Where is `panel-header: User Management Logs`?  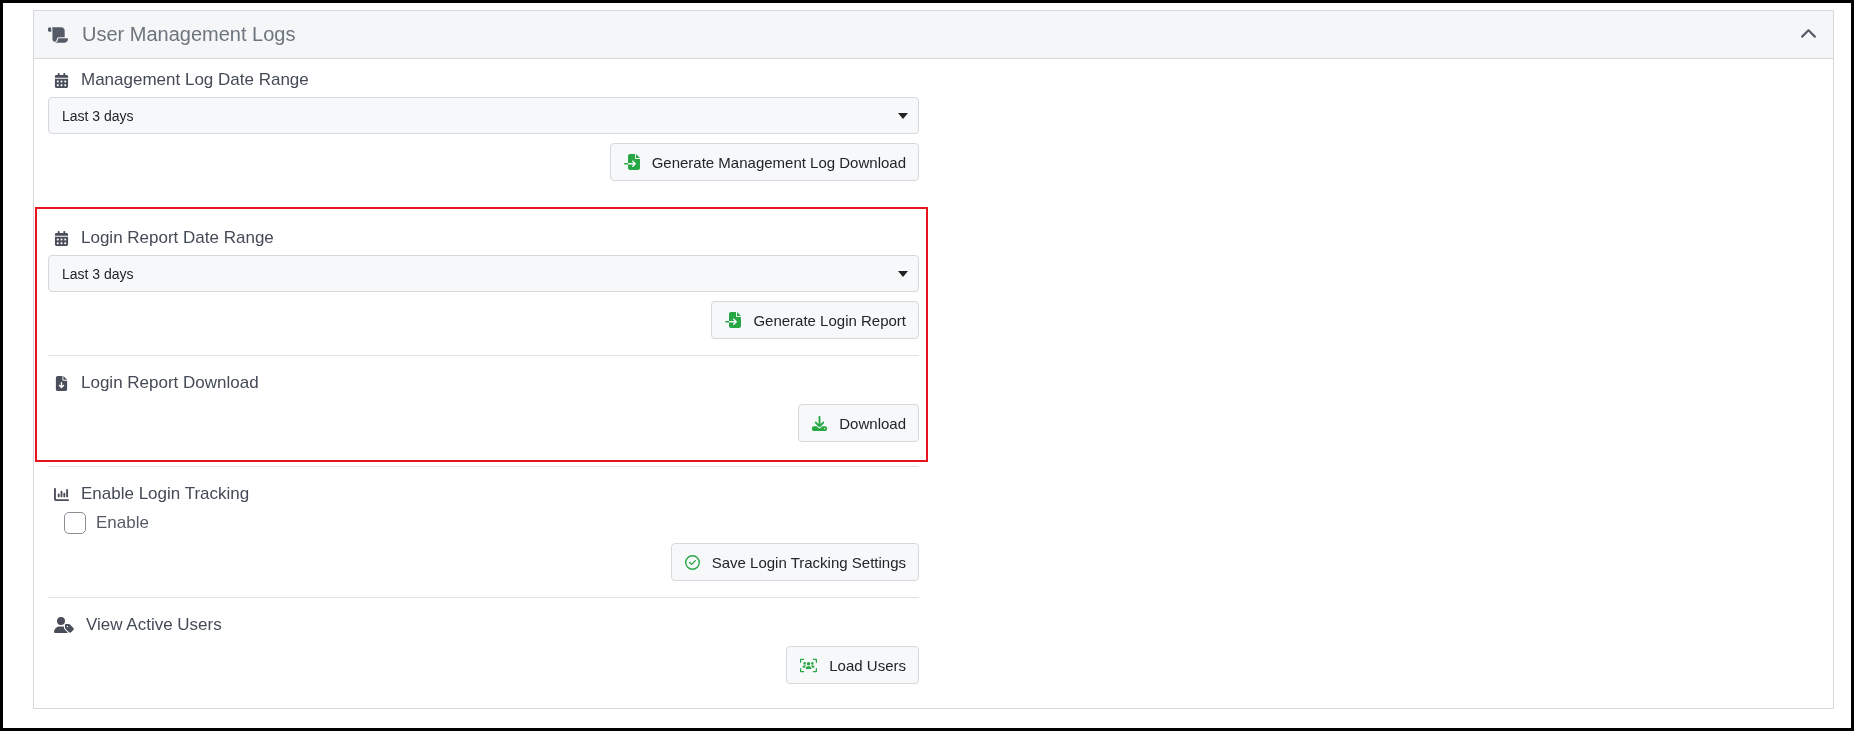 panel-header: User Management Logs is located at coordinates (933, 35).